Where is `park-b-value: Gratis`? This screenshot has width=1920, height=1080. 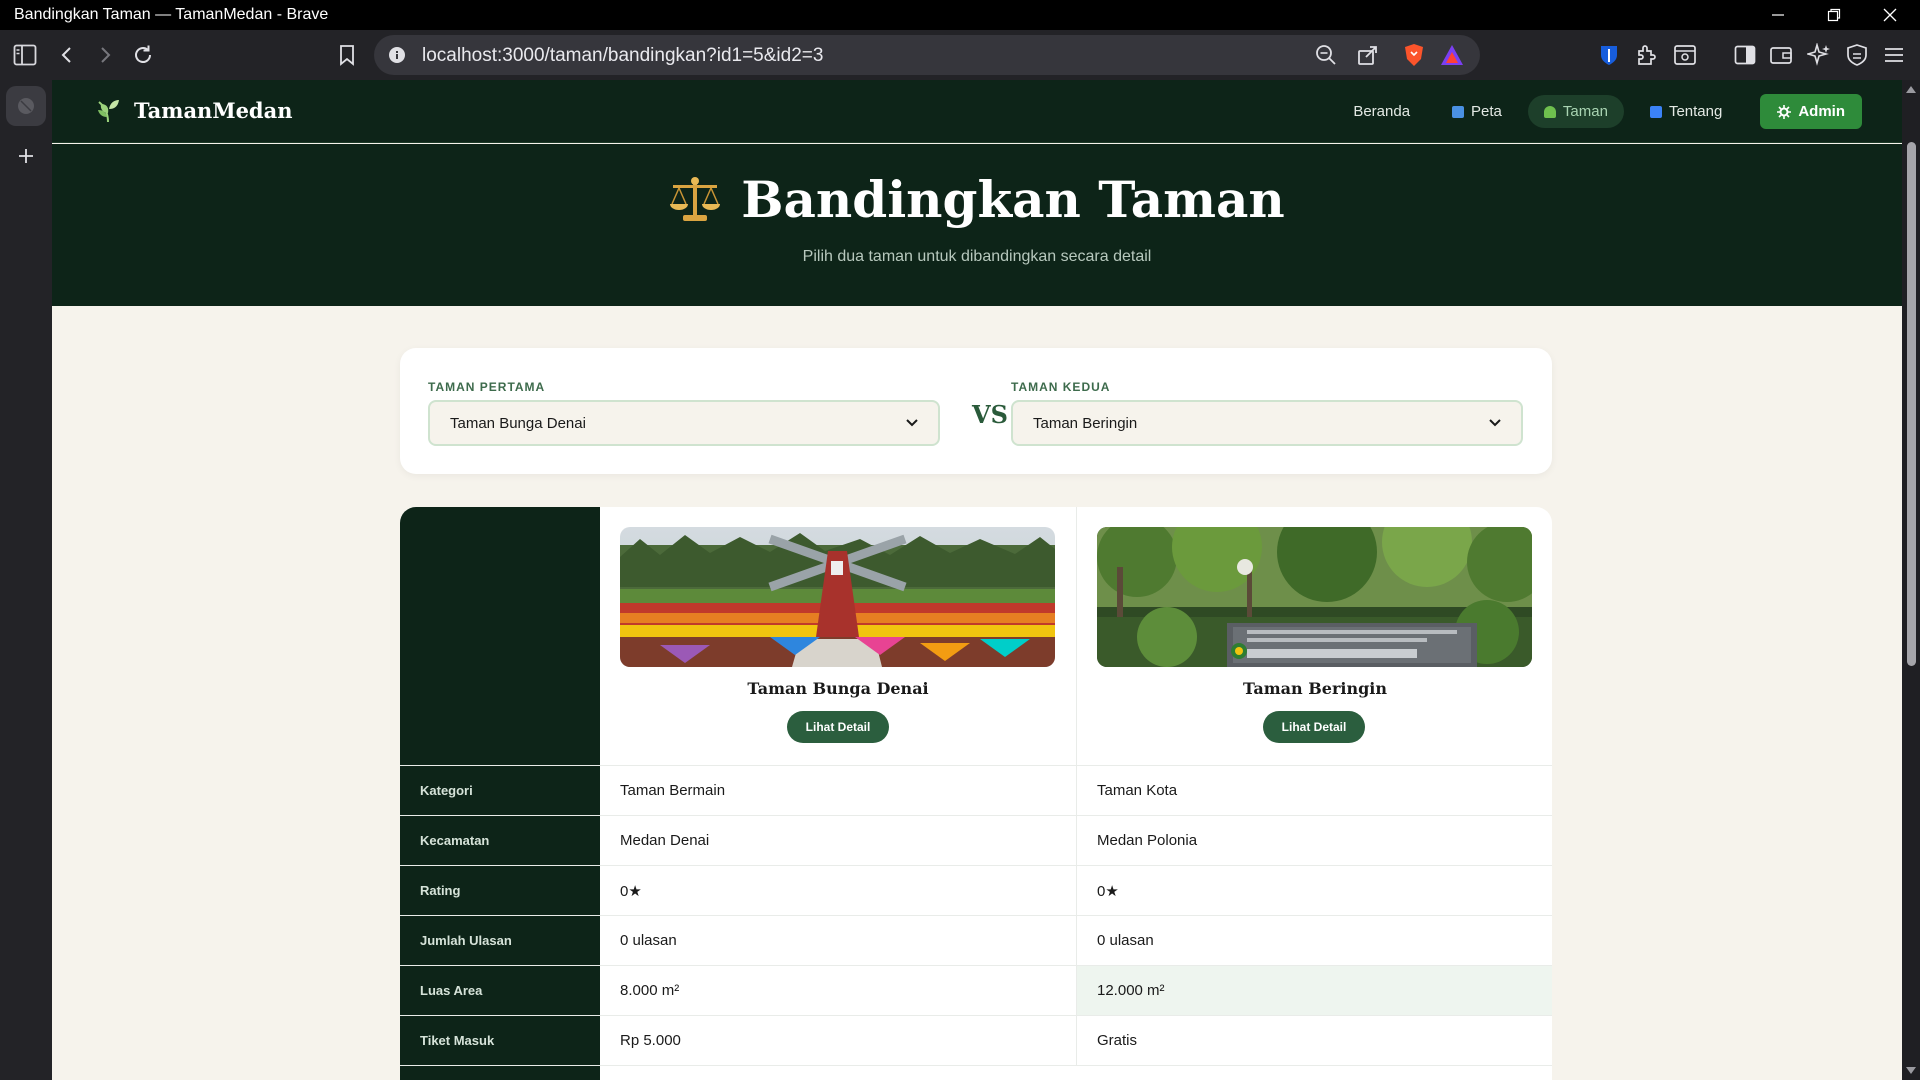 park-b-value: Gratis is located at coordinates (1314, 1041).